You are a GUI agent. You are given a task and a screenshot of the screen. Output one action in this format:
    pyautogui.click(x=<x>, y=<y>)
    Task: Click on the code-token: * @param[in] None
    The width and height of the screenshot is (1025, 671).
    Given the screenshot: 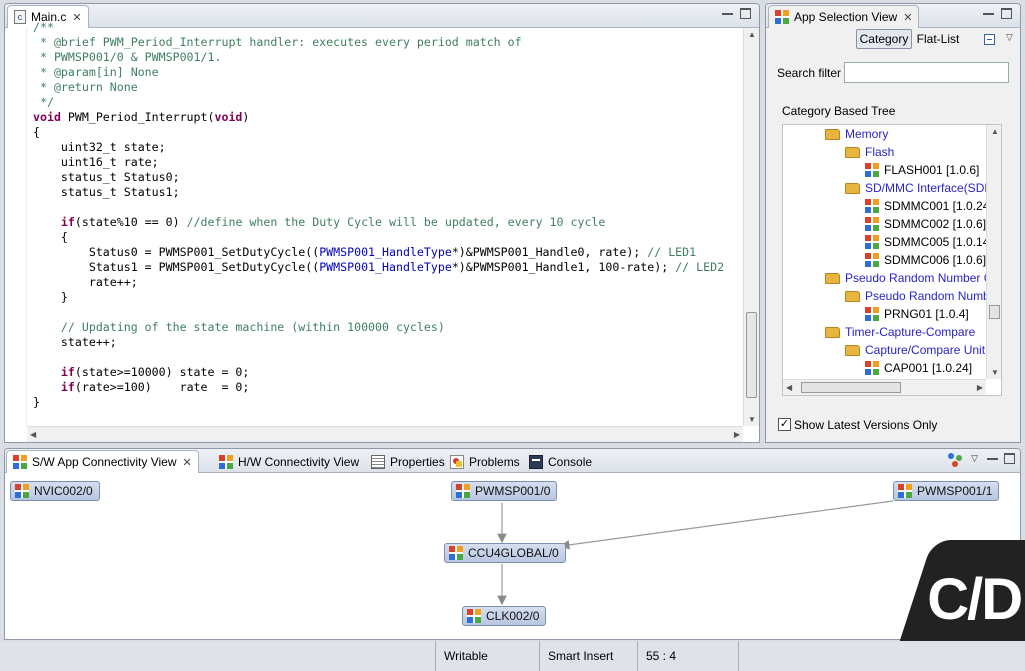 What is the action you would take?
    pyautogui.click(x=96, y=72)
    